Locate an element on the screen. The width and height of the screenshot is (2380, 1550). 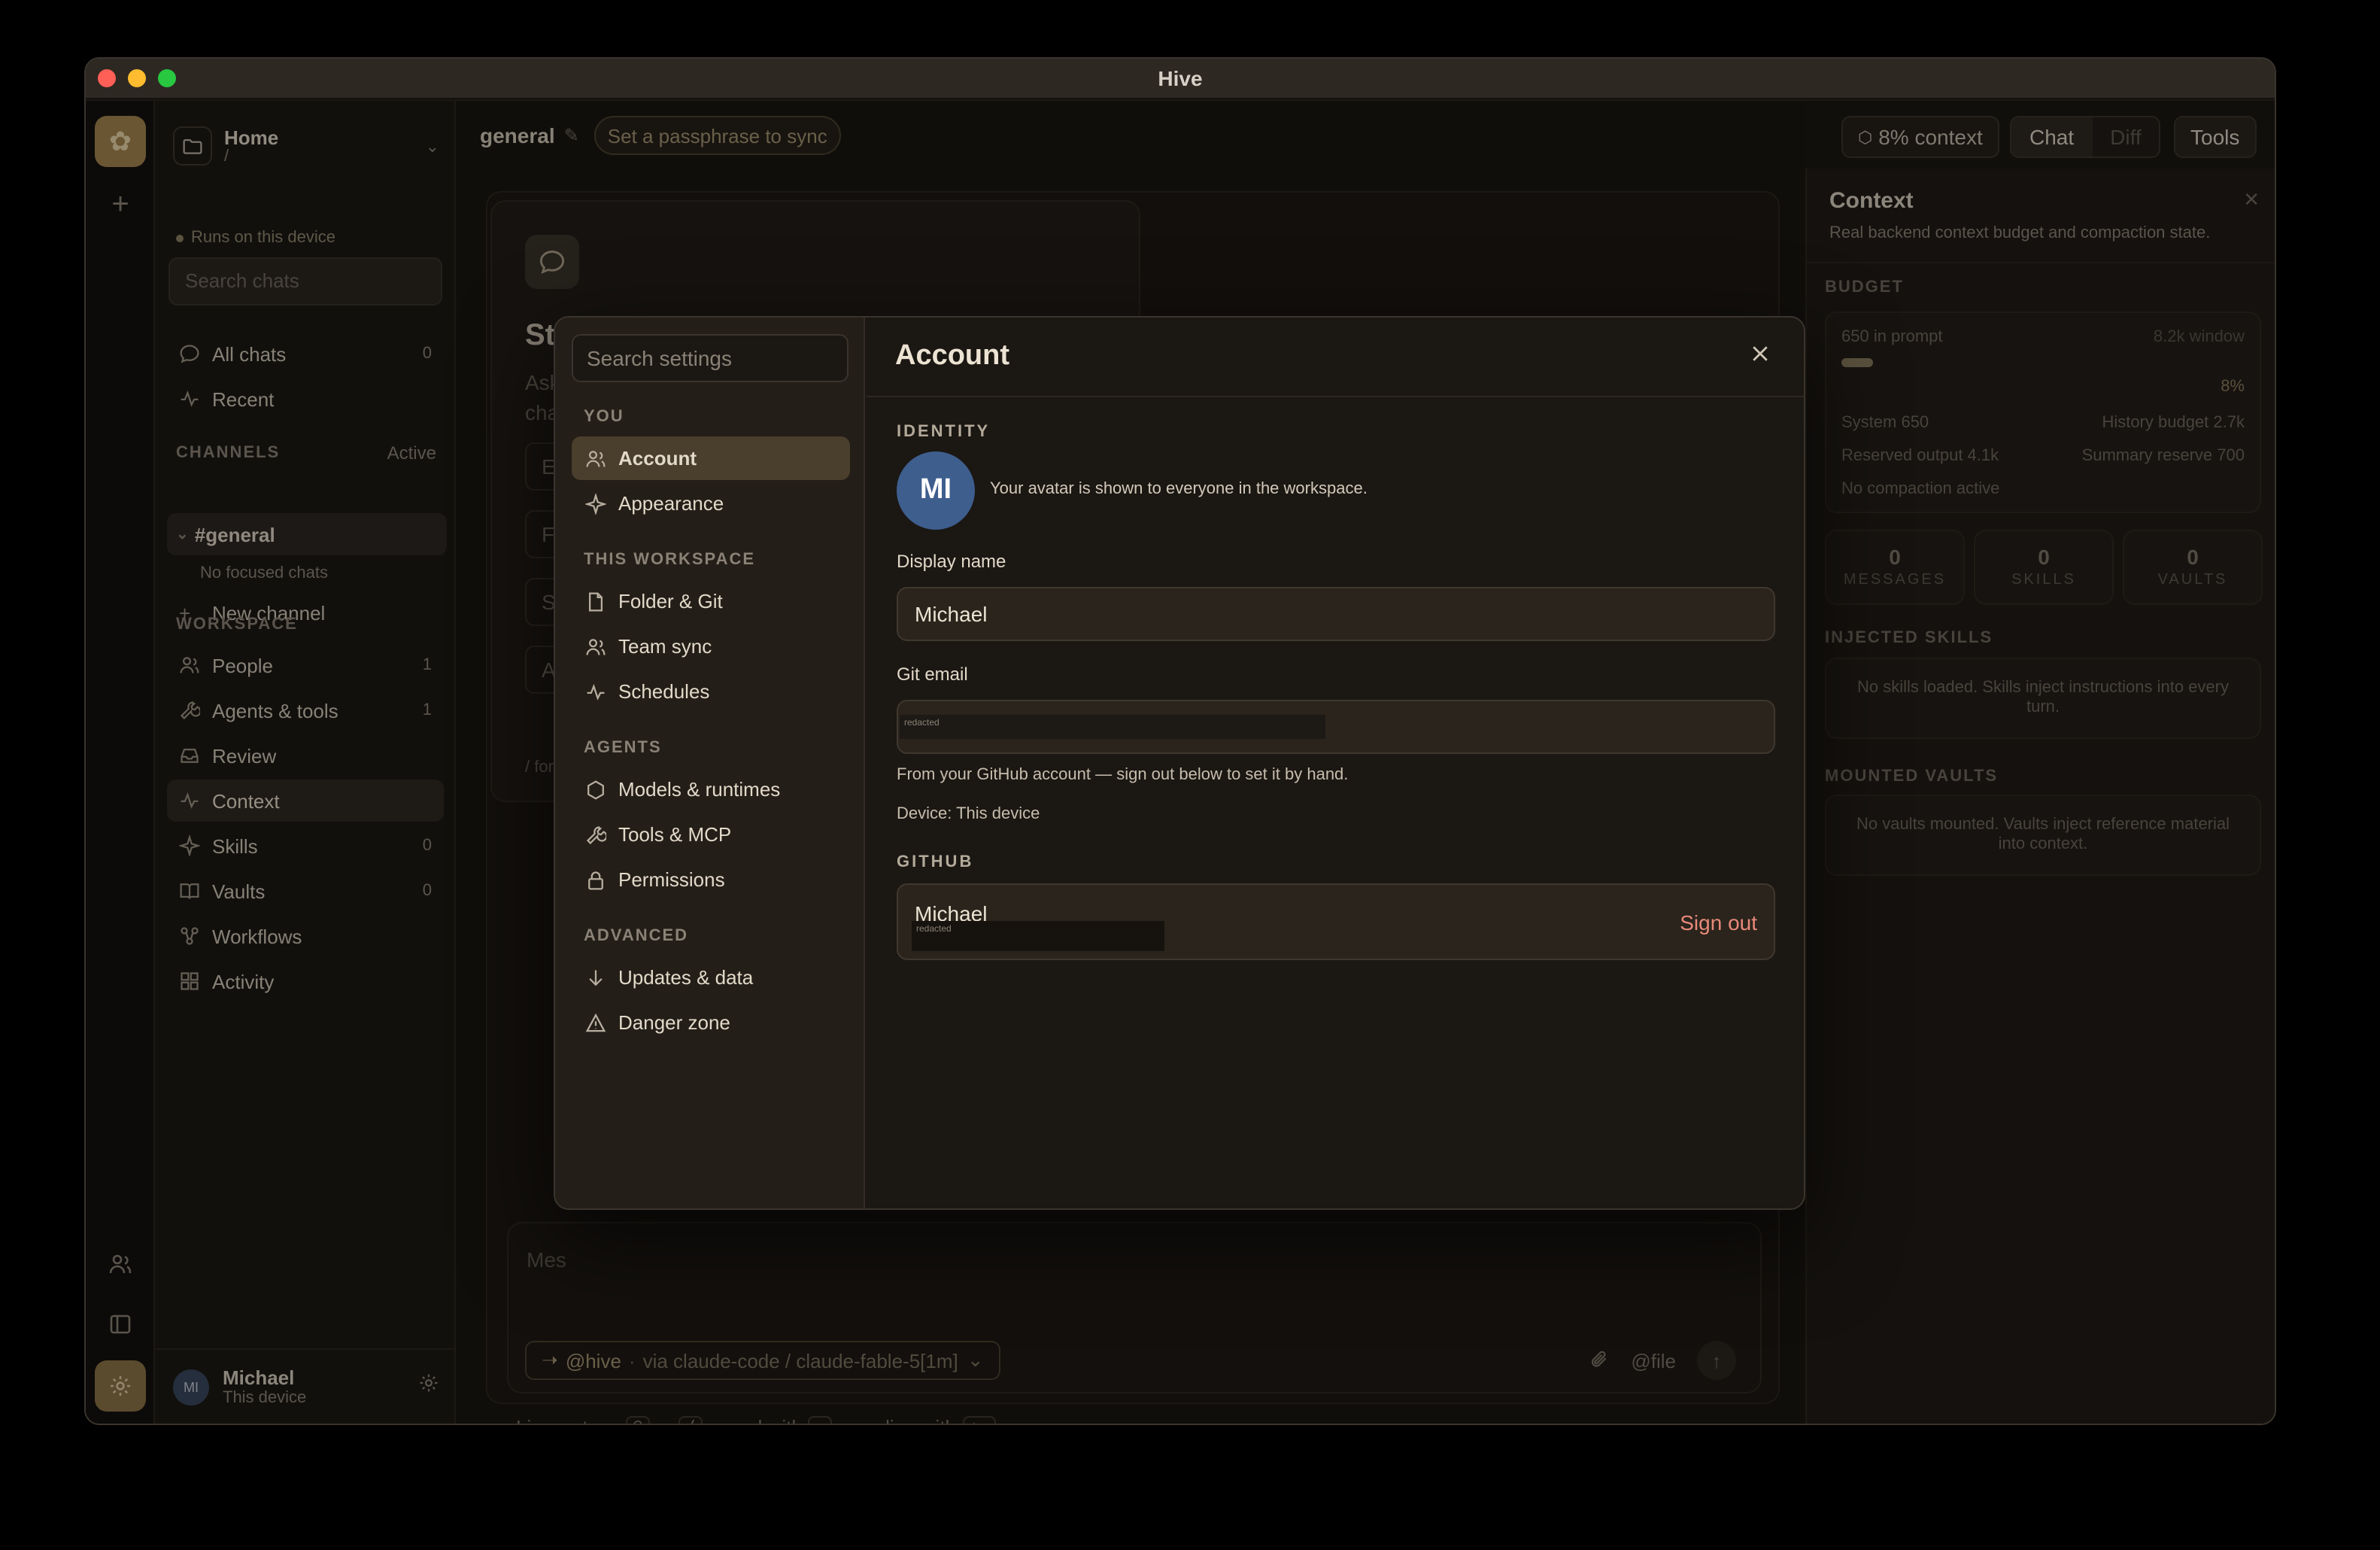
sign-out-button: Sign out is located at coordinates (1718, 922).